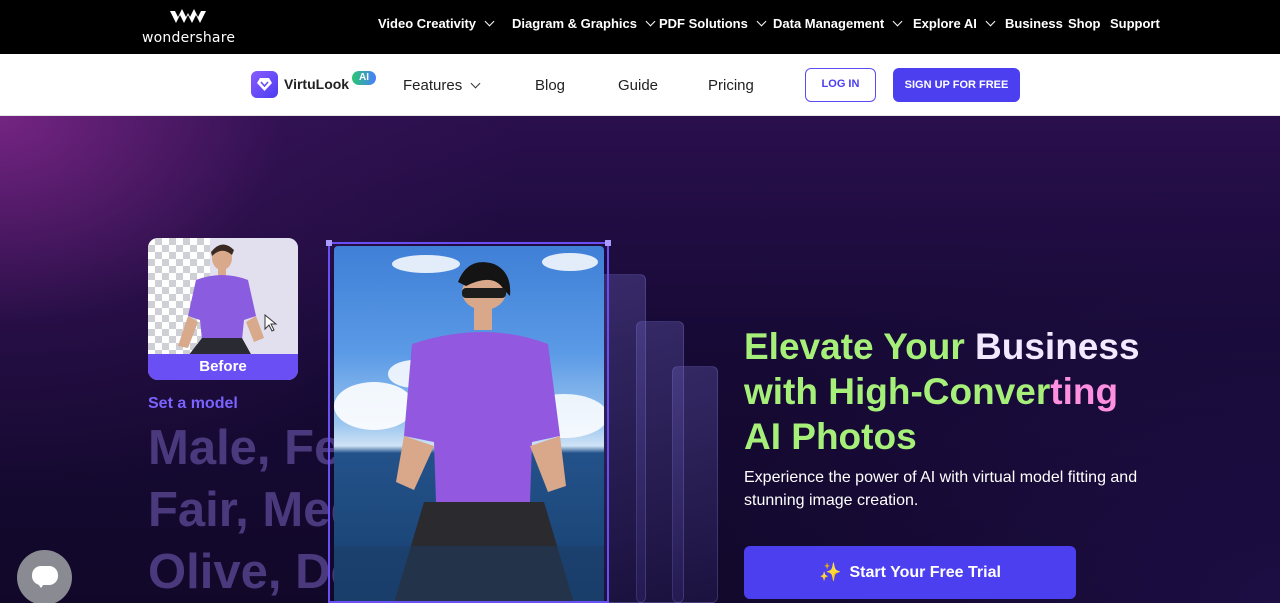 The width and height of the screenshot is (1280, 603). What do you see at coordinates (44, 576) in the screenshot?
I see `chat-support-button` at bounding box center [44, 576].